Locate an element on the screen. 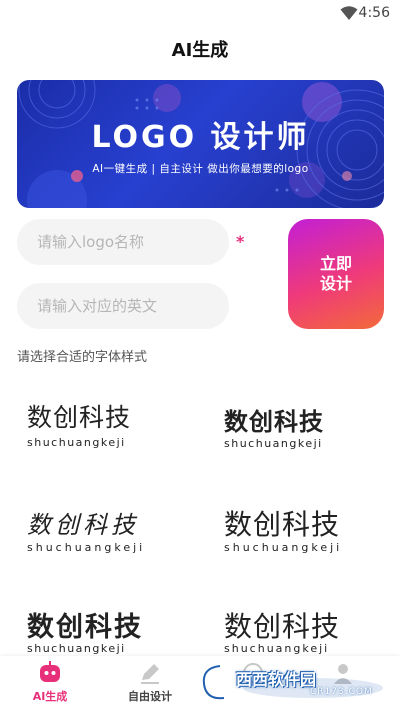 The image size is (400, 710). status-bar: 4:56 is located at coordinates (200, 14).